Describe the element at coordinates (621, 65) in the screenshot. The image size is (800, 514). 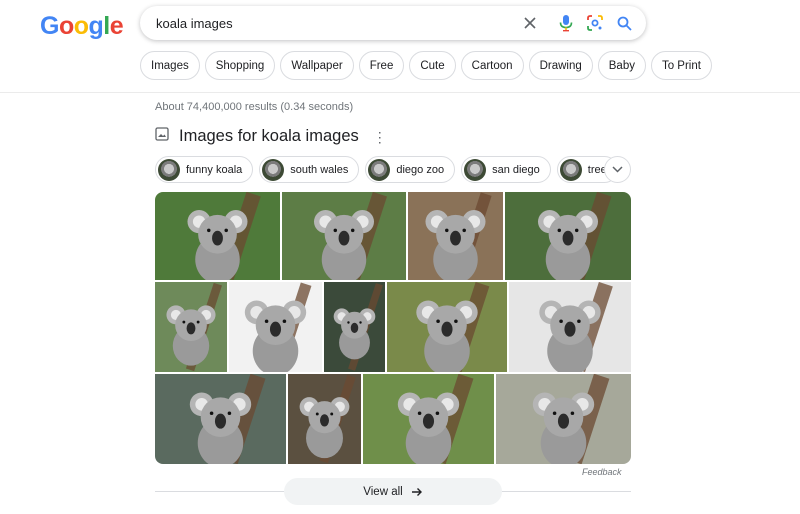
I see `filter-chip-baby: Baby` at that location.